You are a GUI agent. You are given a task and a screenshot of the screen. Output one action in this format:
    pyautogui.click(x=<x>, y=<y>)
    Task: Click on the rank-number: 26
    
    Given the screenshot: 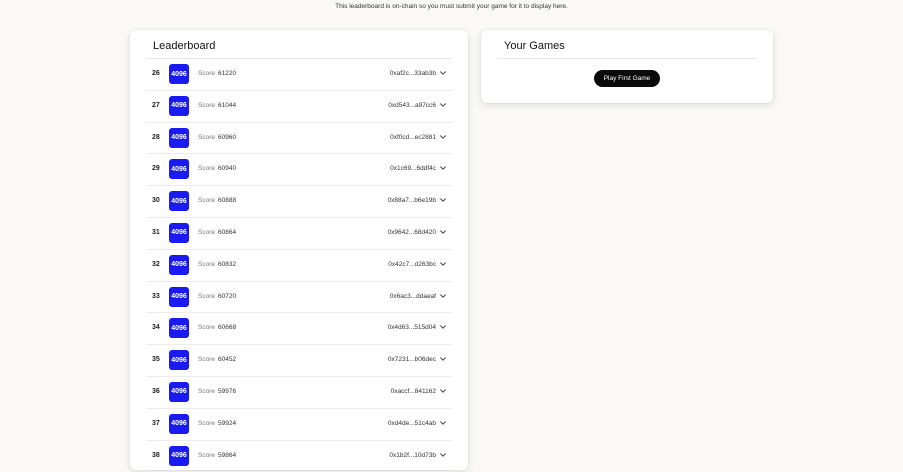 What is the action you would take?
    pyautogui.click(x=156, y=73)
    